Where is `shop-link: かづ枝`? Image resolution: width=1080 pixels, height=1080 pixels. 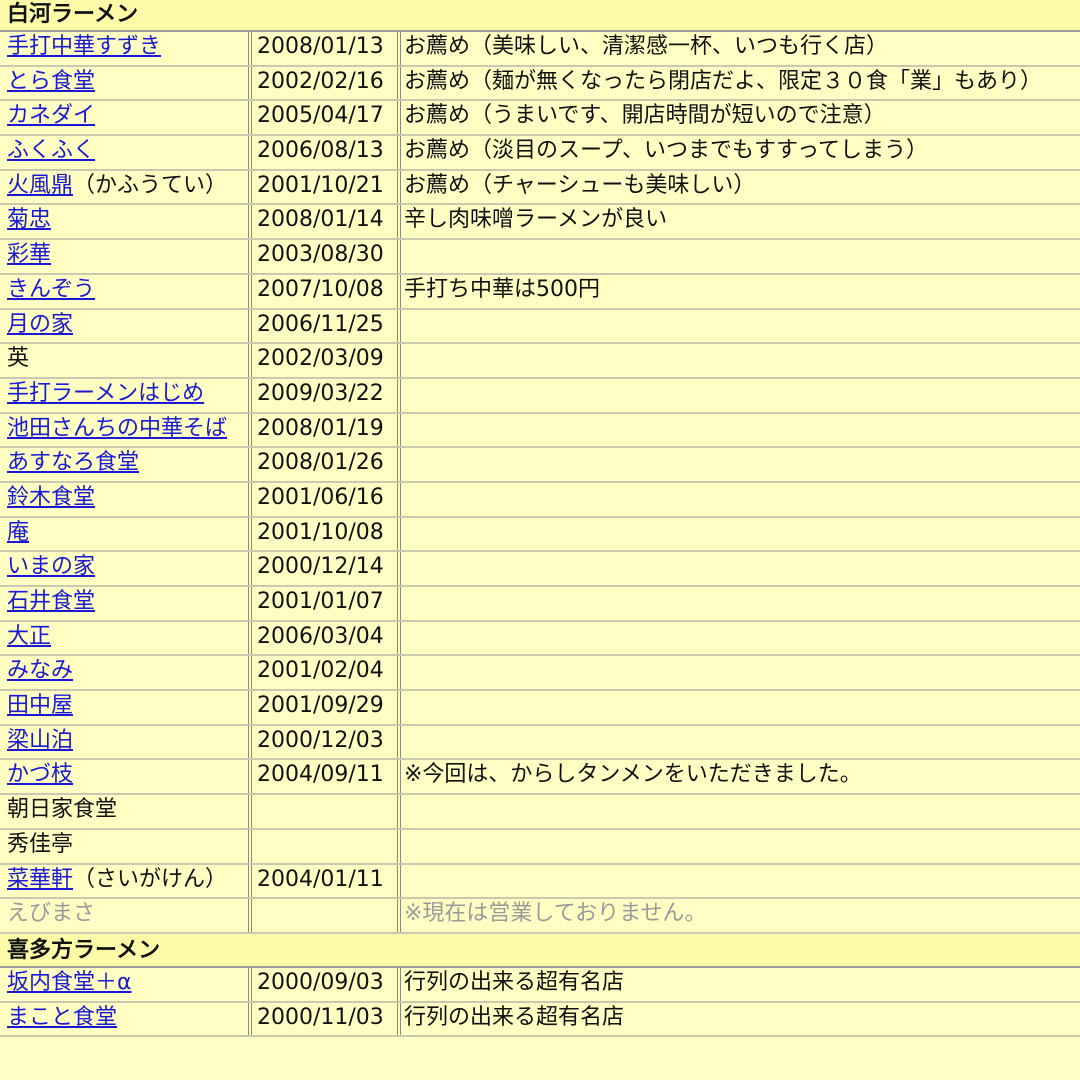 shop-link: かづ枝 is located at coordinates (40, 774).